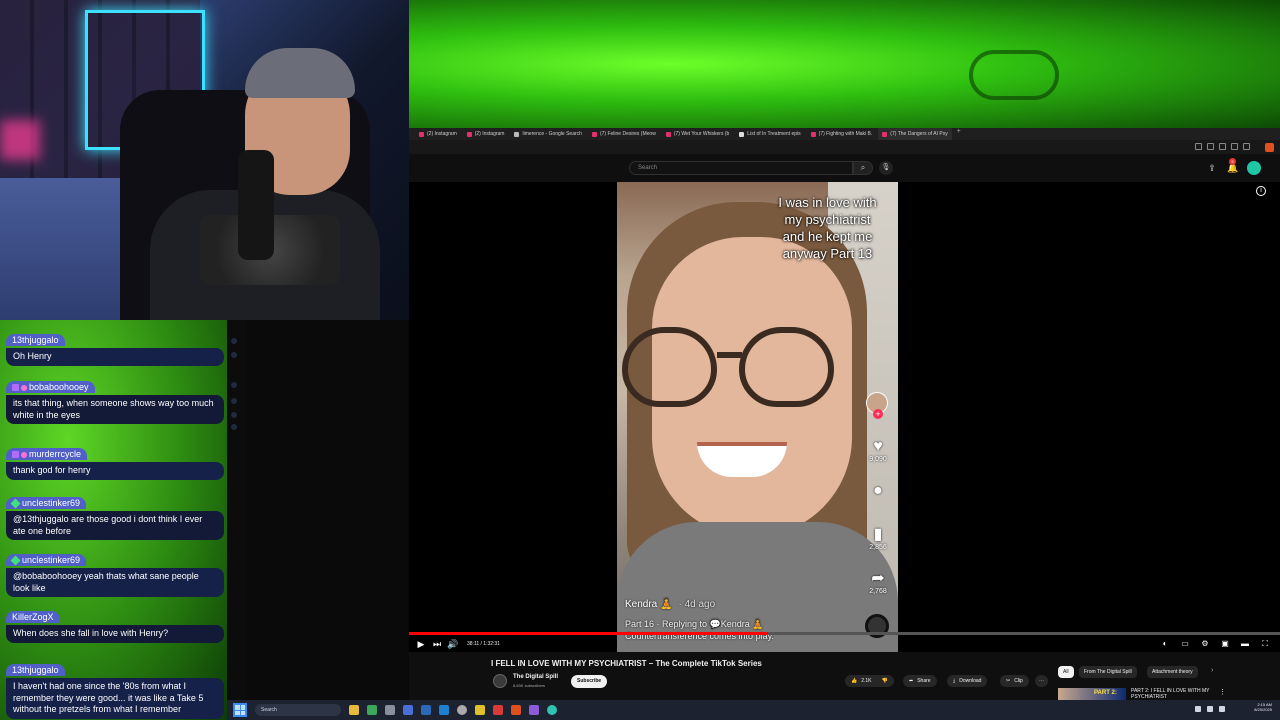 This screenshot has height=720, width=1280. Describe the element at coordinates (115, 348) in the screenshot. I see `chat-message: 13thjuggalo Oh Henry` at that location.